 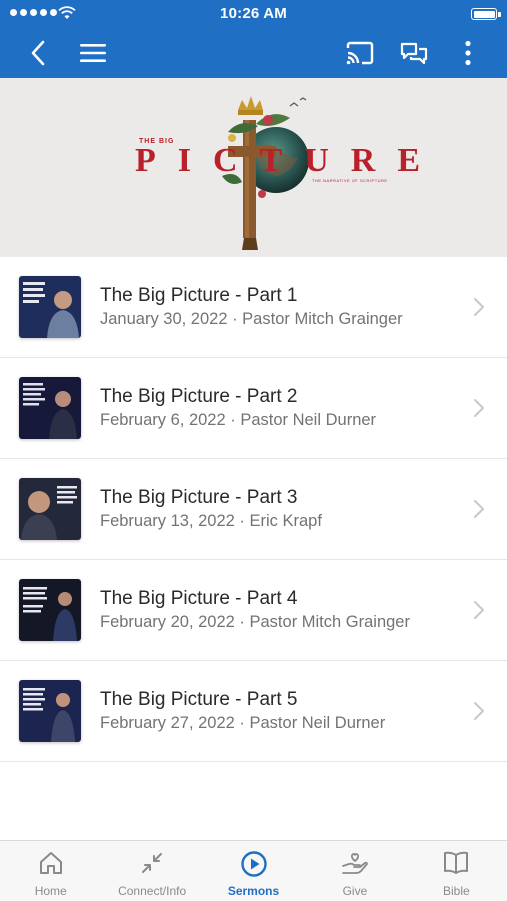 I want to click on app-header, so click(x=253, y=53).